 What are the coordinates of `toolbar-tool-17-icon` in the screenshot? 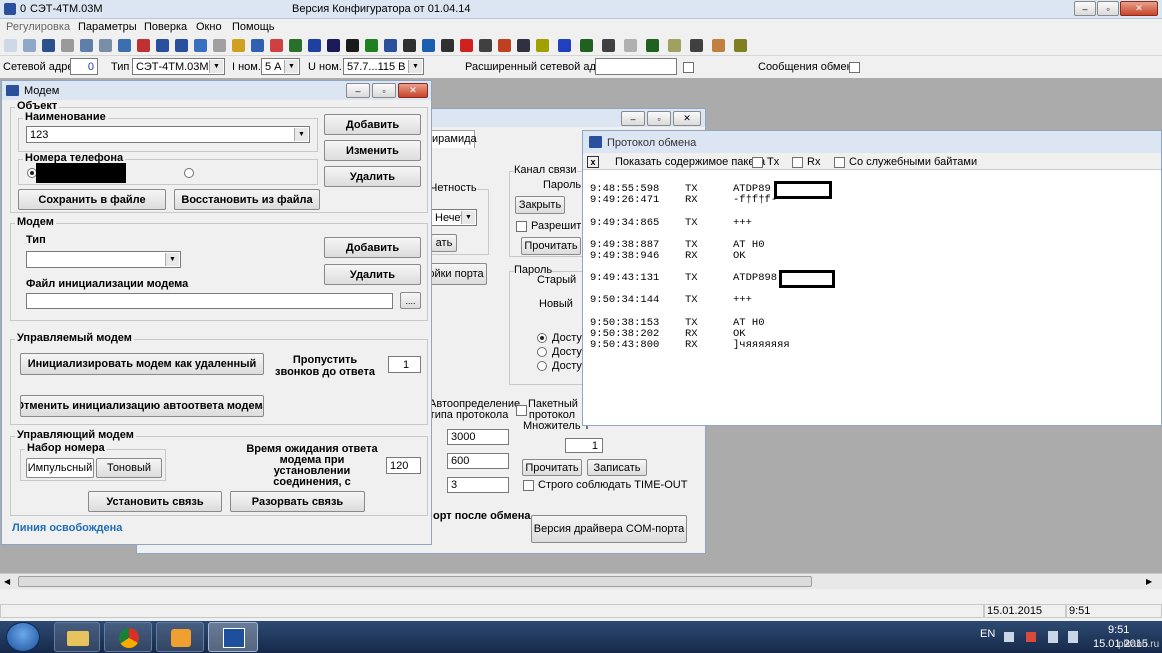 It's located at (314, 45).